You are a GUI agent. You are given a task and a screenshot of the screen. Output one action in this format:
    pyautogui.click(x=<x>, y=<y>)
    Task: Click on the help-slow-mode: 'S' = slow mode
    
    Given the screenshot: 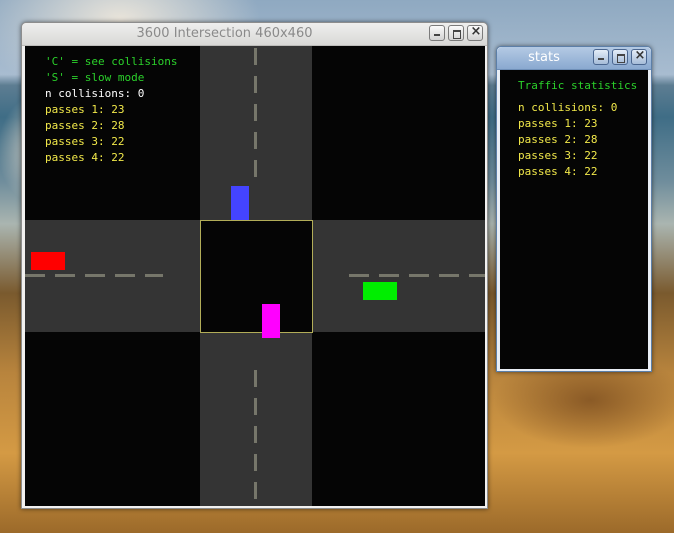 What is the action you would take?
    pyautogui.click(x=95, y=77)
    